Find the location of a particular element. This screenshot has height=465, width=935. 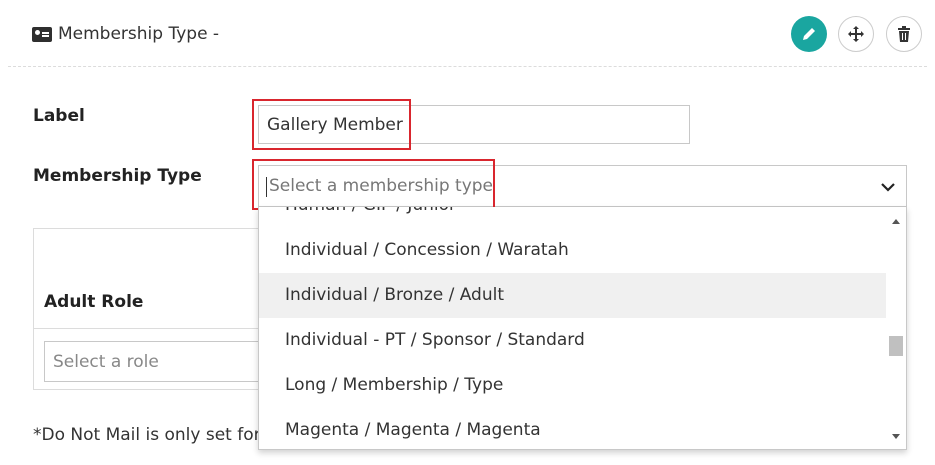

edit-button is located at coordinates (809, 34).